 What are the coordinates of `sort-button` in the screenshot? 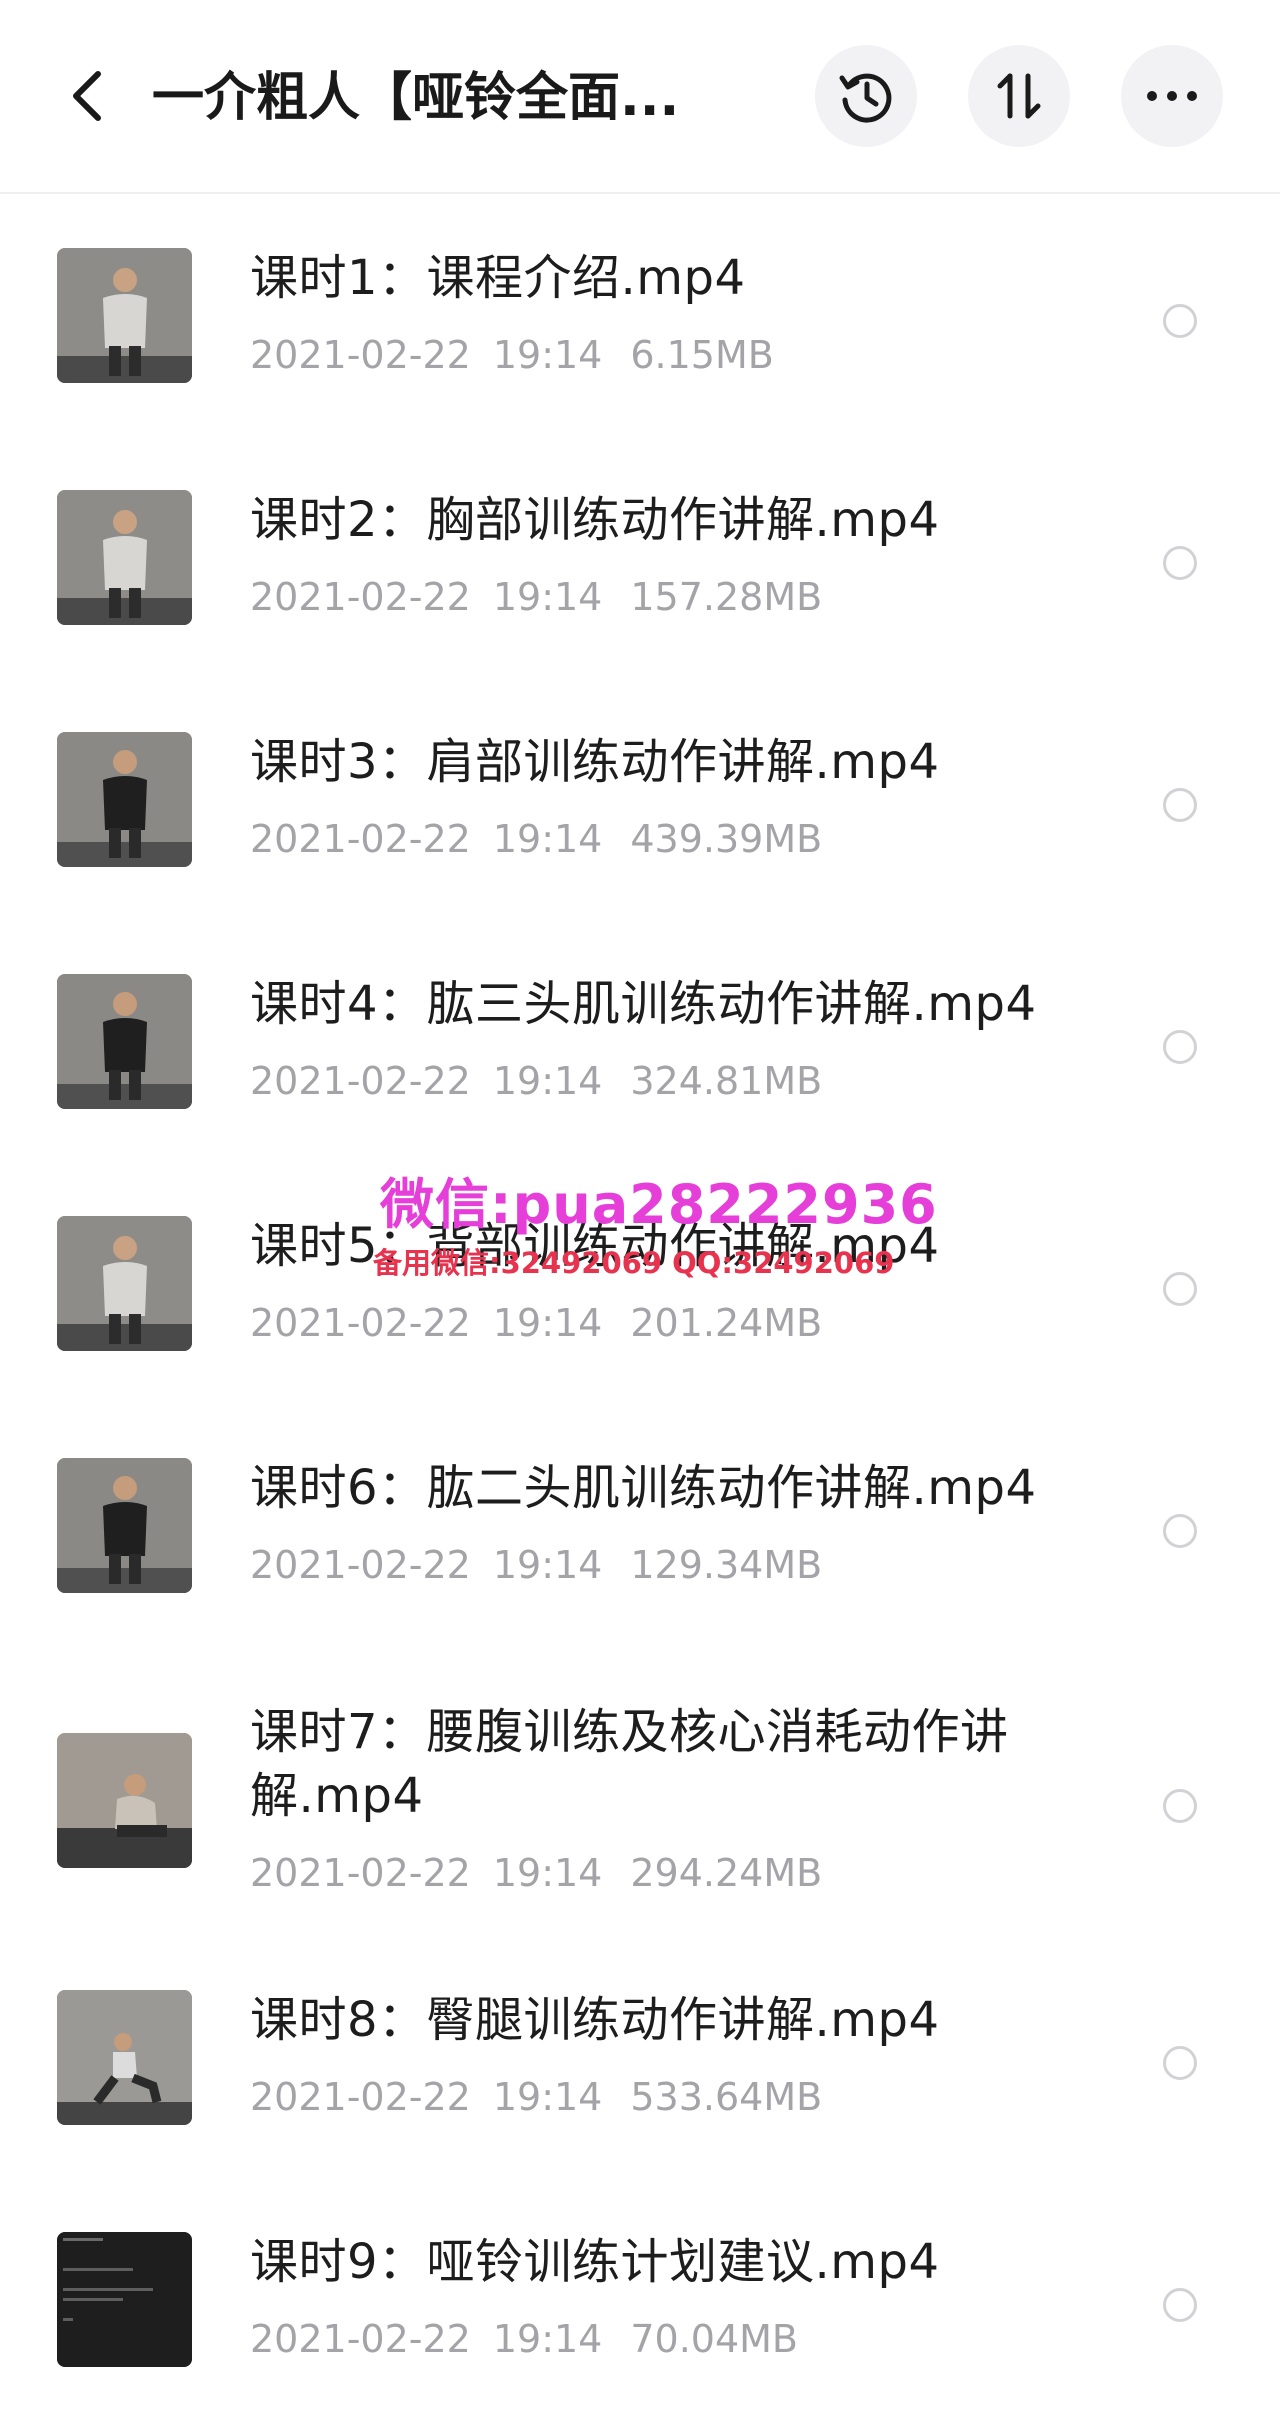 It's located at (1019, 96).